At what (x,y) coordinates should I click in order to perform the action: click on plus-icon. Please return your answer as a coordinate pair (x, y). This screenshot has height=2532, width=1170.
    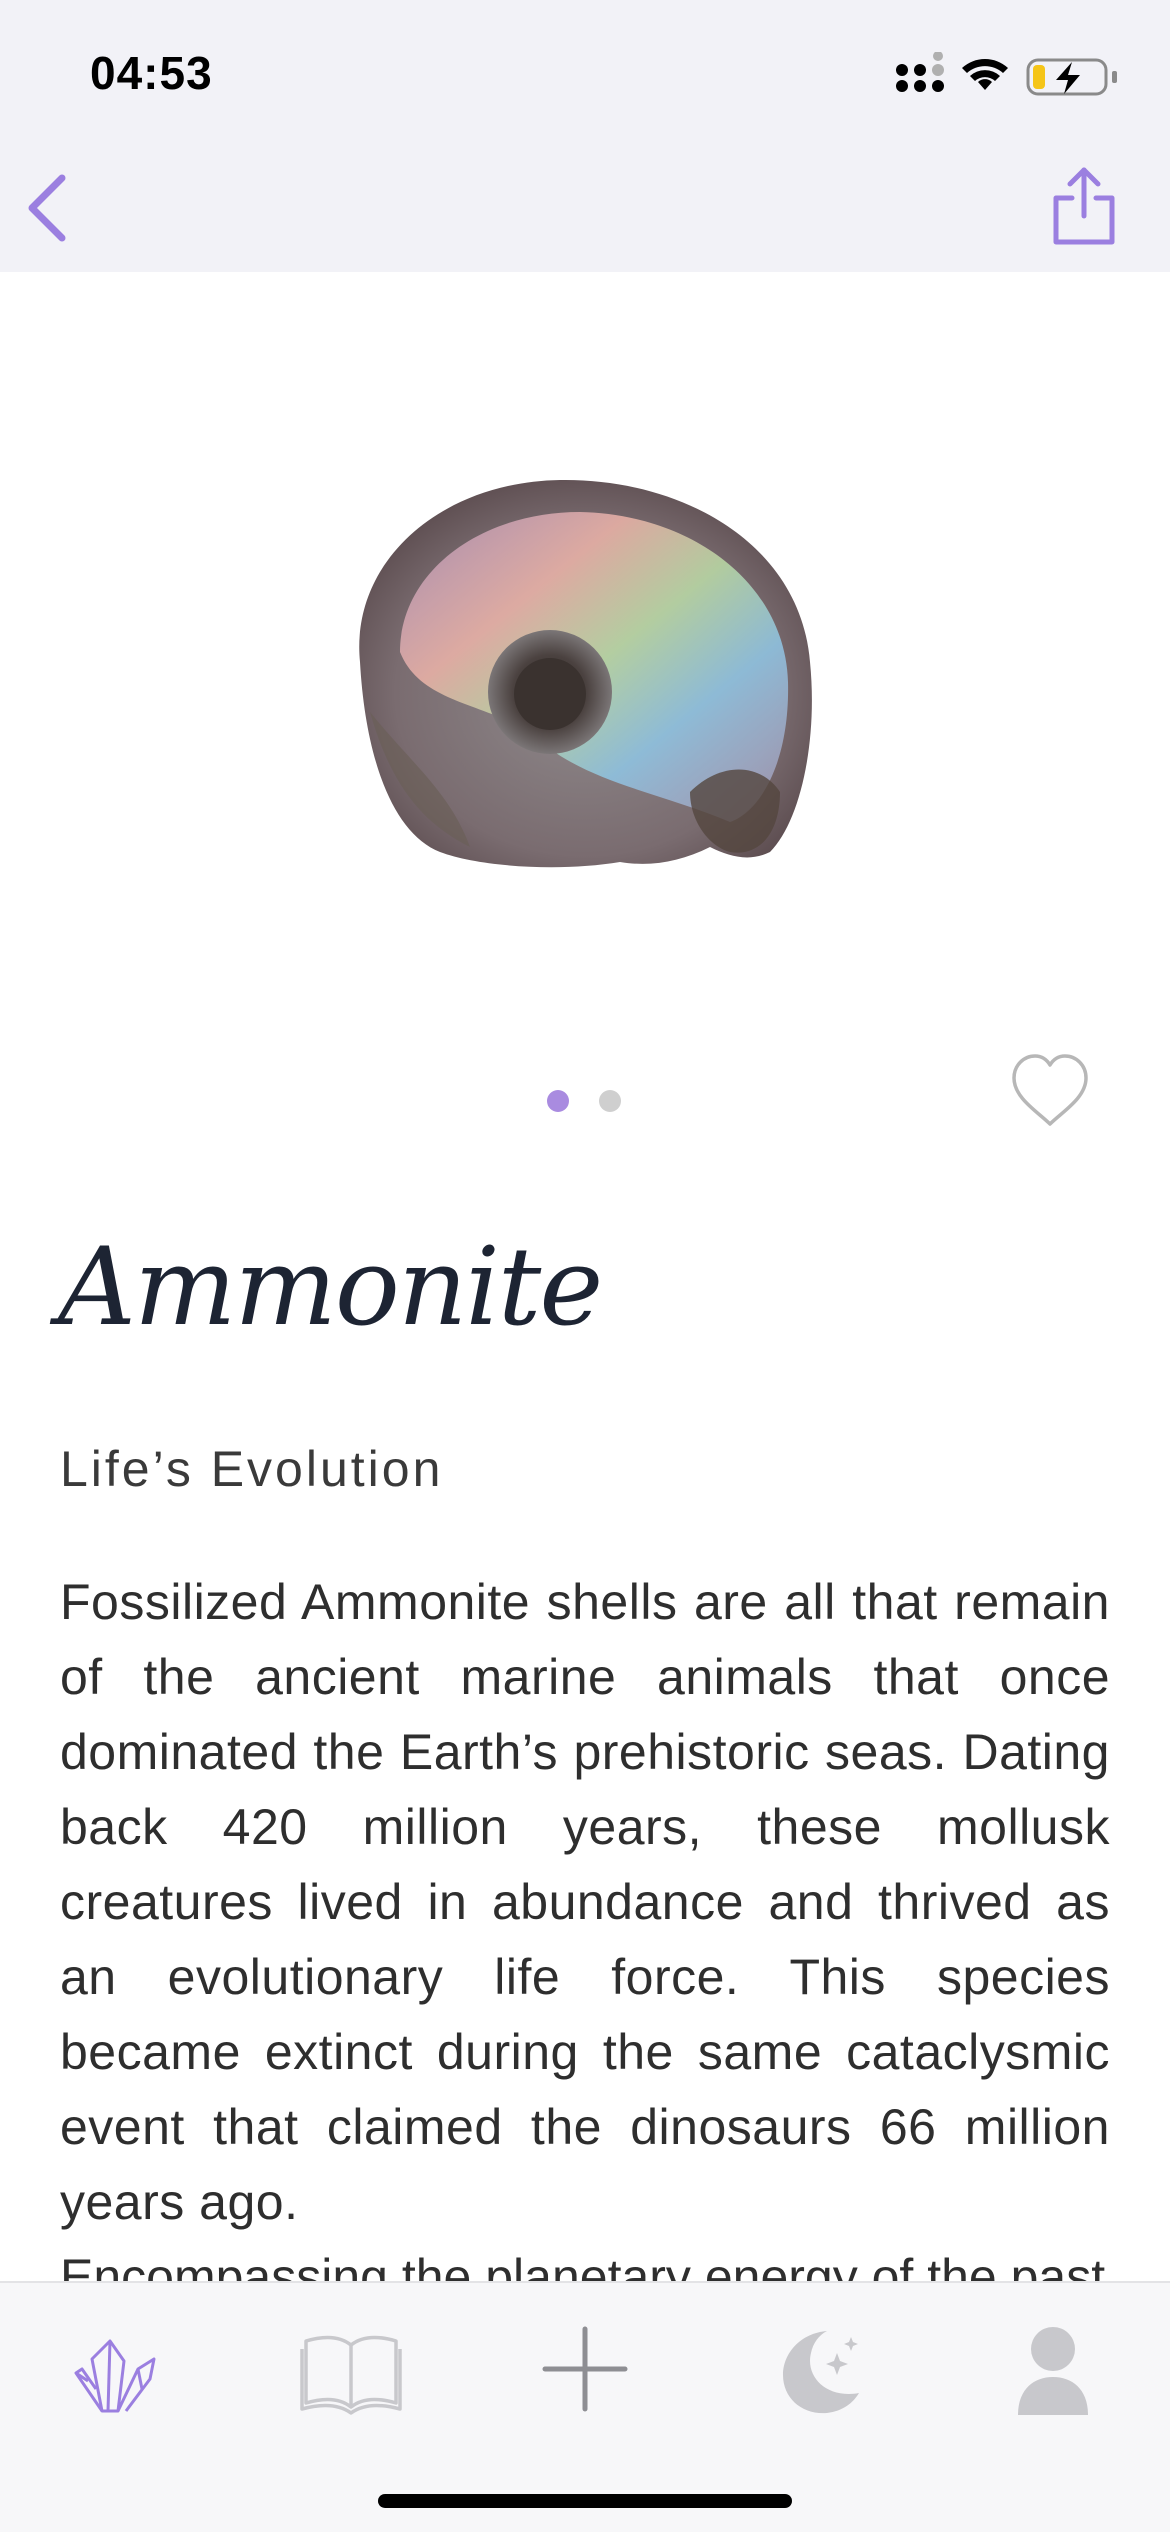
    Looking at the image, I should click on (585, 2369).